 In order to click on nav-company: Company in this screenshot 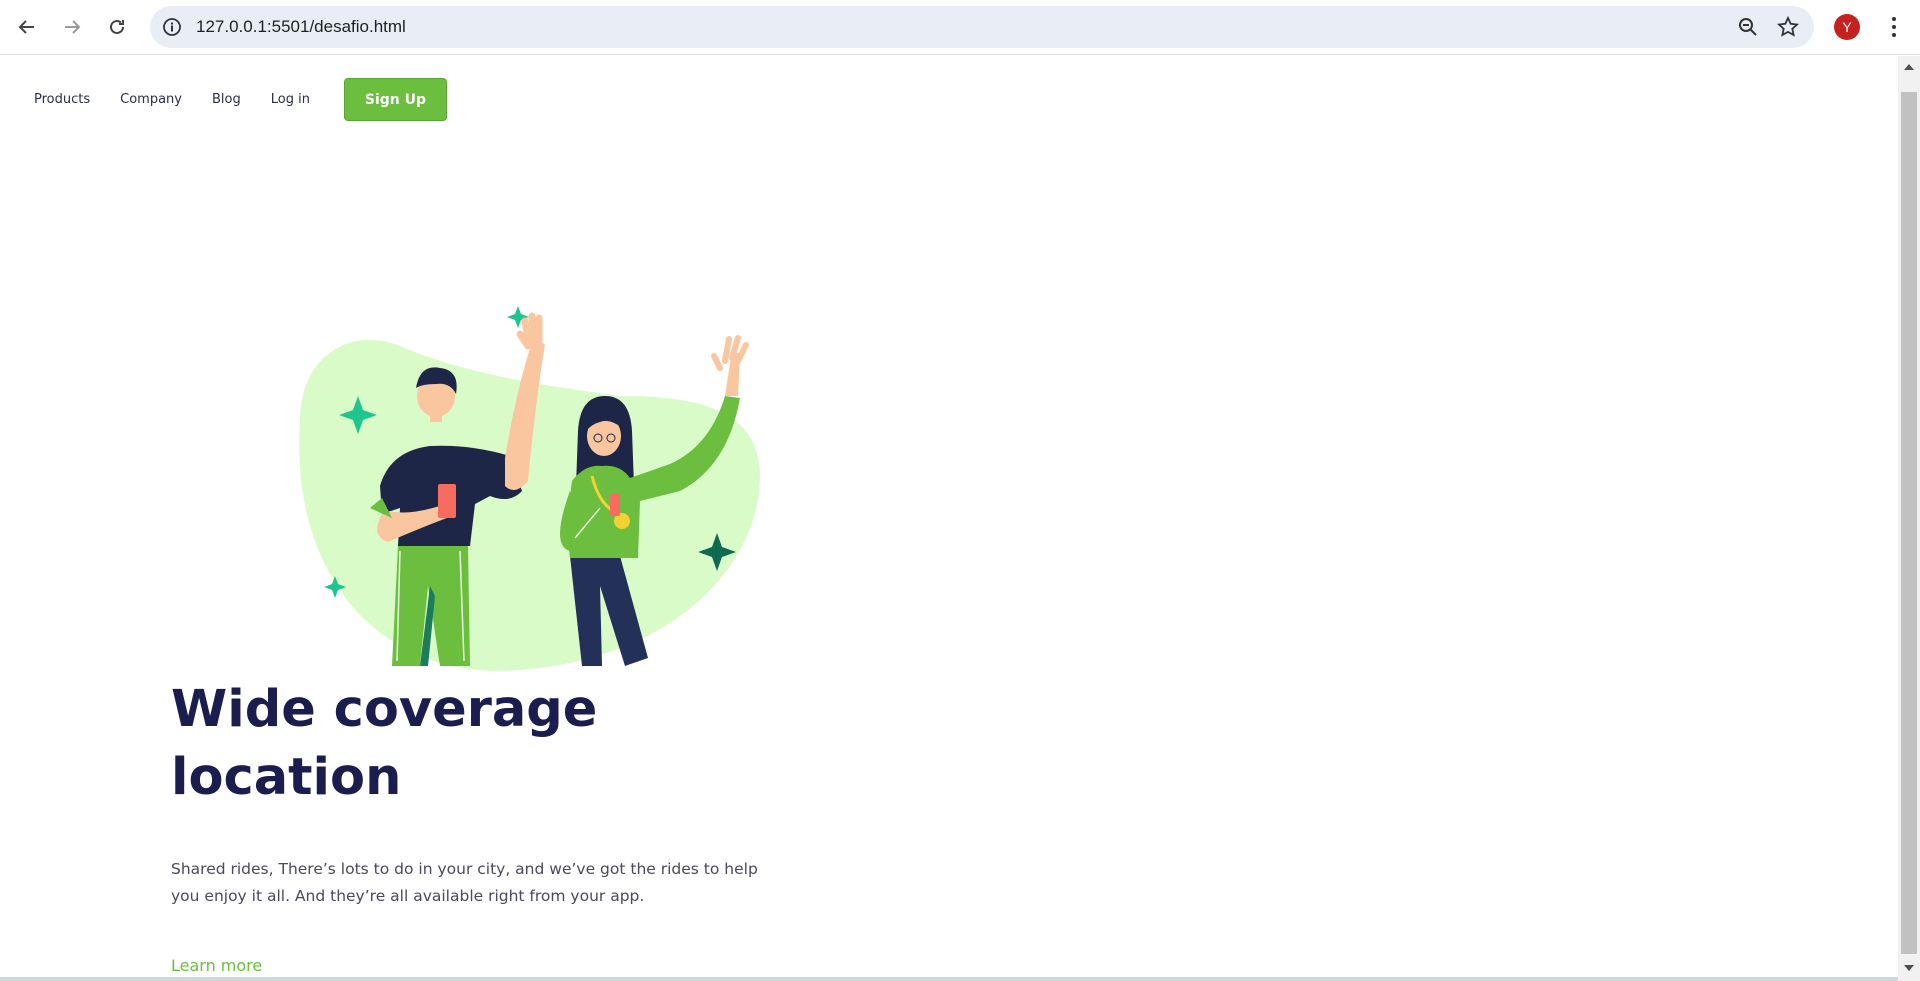, I will do `click(151, 99)`.